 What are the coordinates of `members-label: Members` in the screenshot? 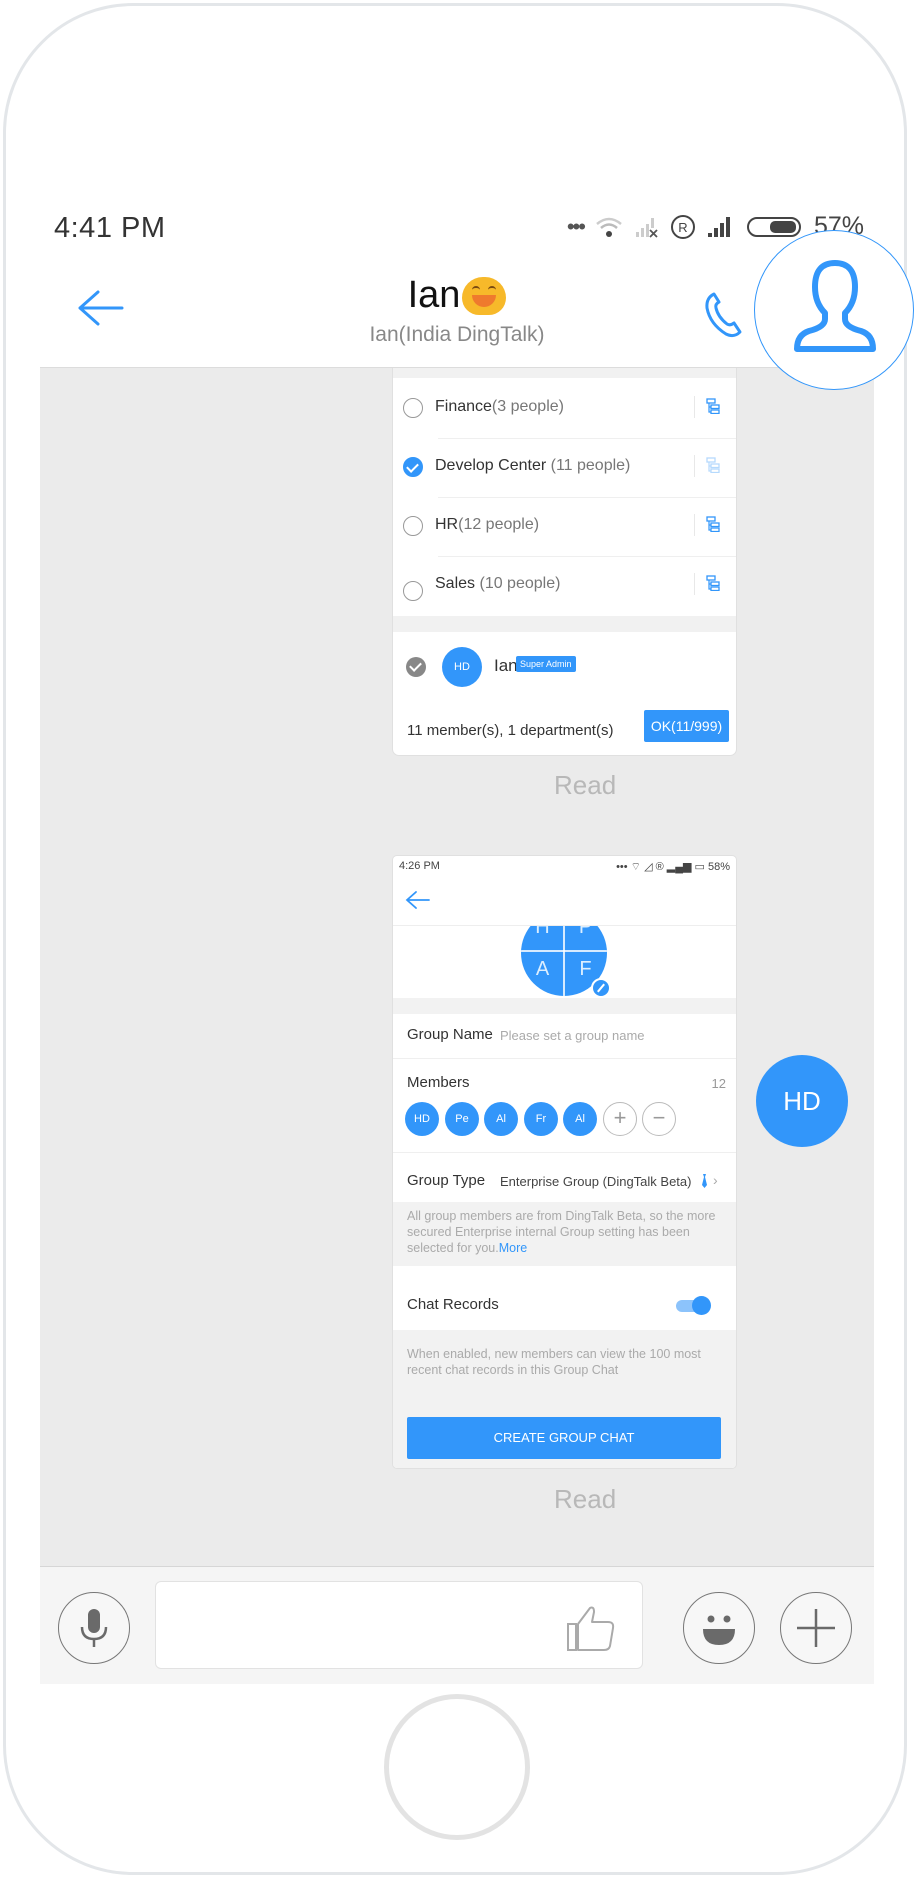 It's located at (438, 1082).